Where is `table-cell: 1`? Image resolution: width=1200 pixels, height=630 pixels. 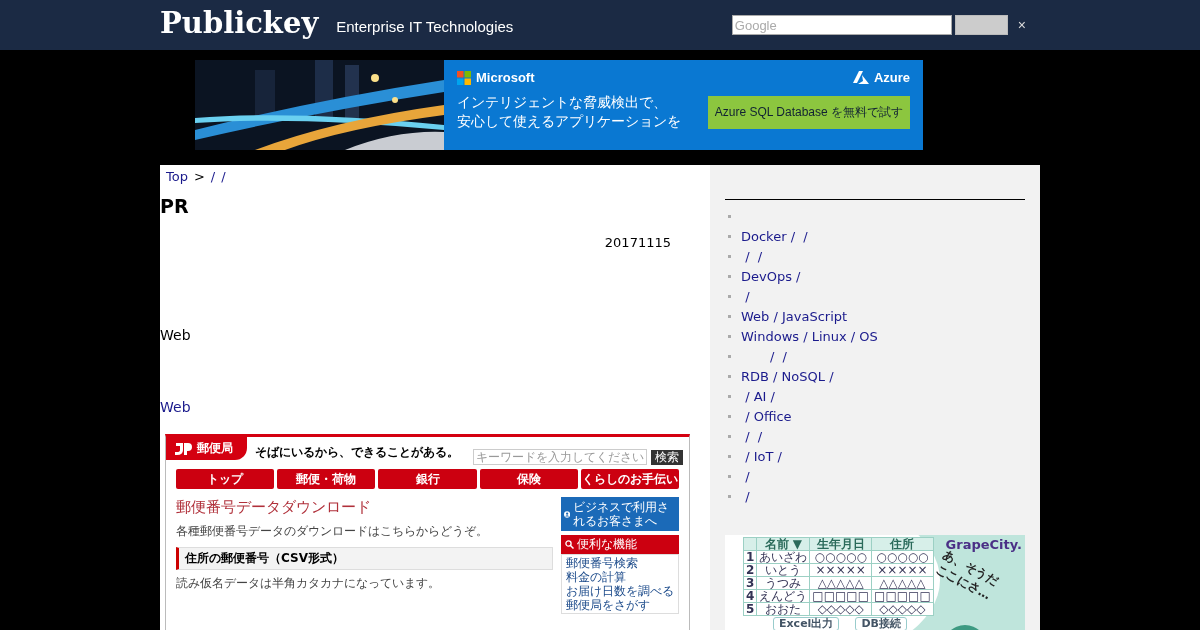
table-cell: 1 is located at coordinates (750, 557).